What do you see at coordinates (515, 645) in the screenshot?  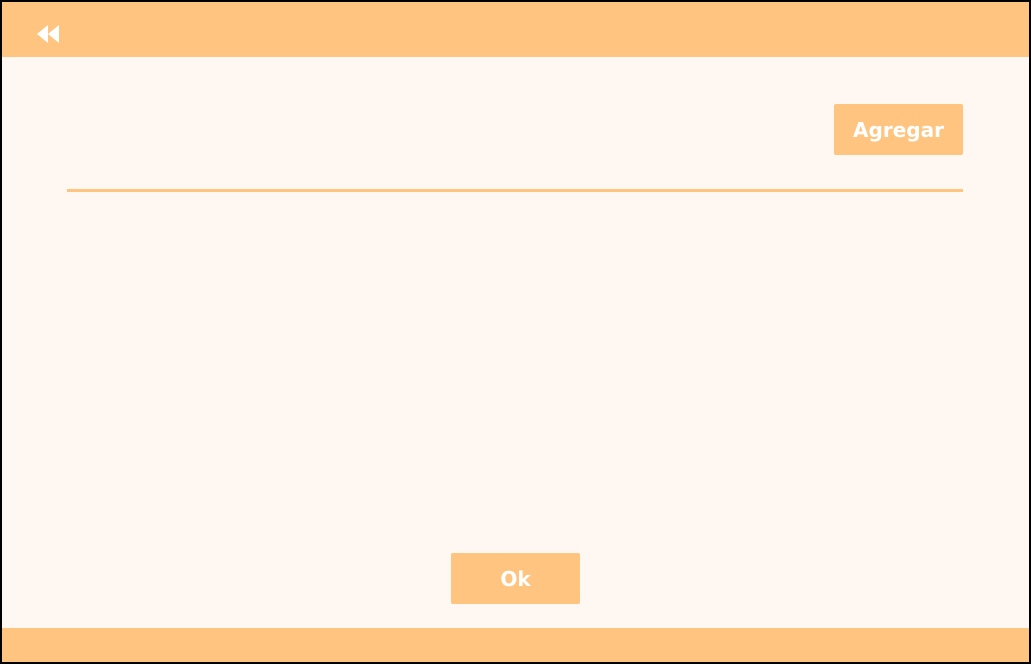 I see `bottom-bar` at bounding box center [515, 645].